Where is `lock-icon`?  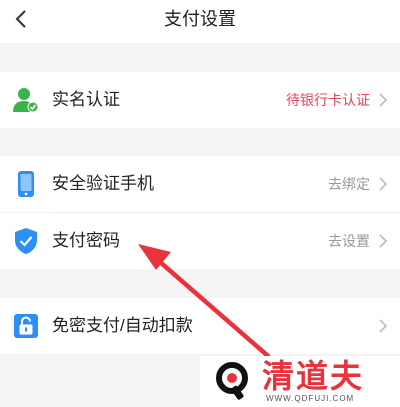
lock-icon is located at coordinates (26, 326).